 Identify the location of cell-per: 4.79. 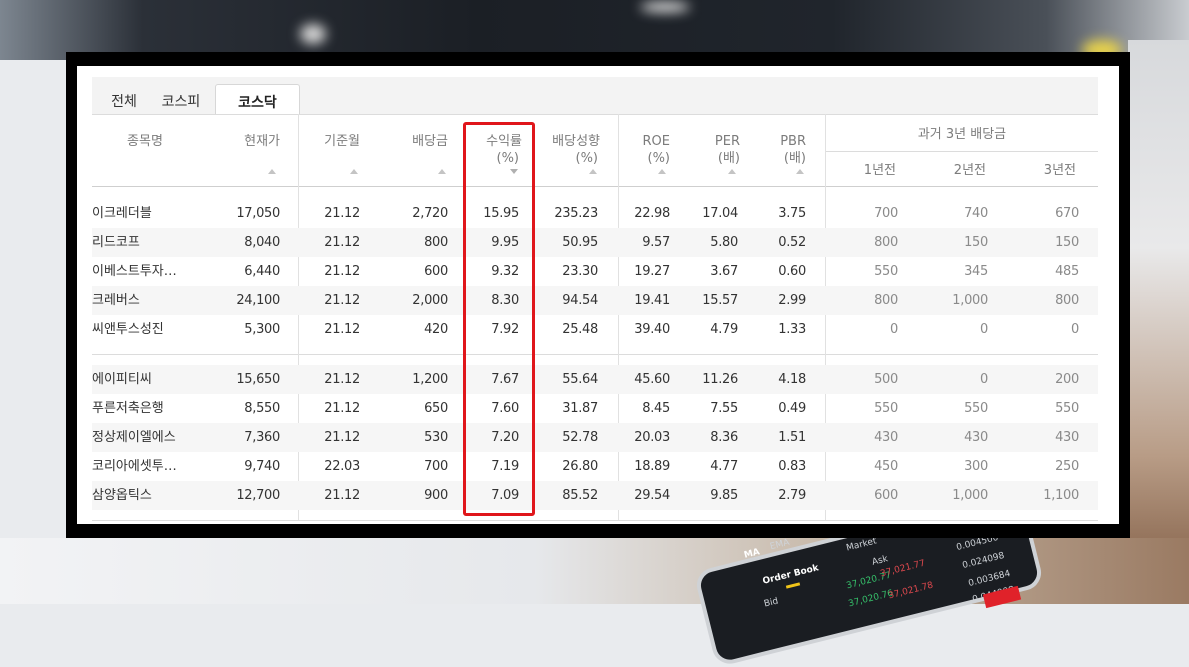
(724, 329).